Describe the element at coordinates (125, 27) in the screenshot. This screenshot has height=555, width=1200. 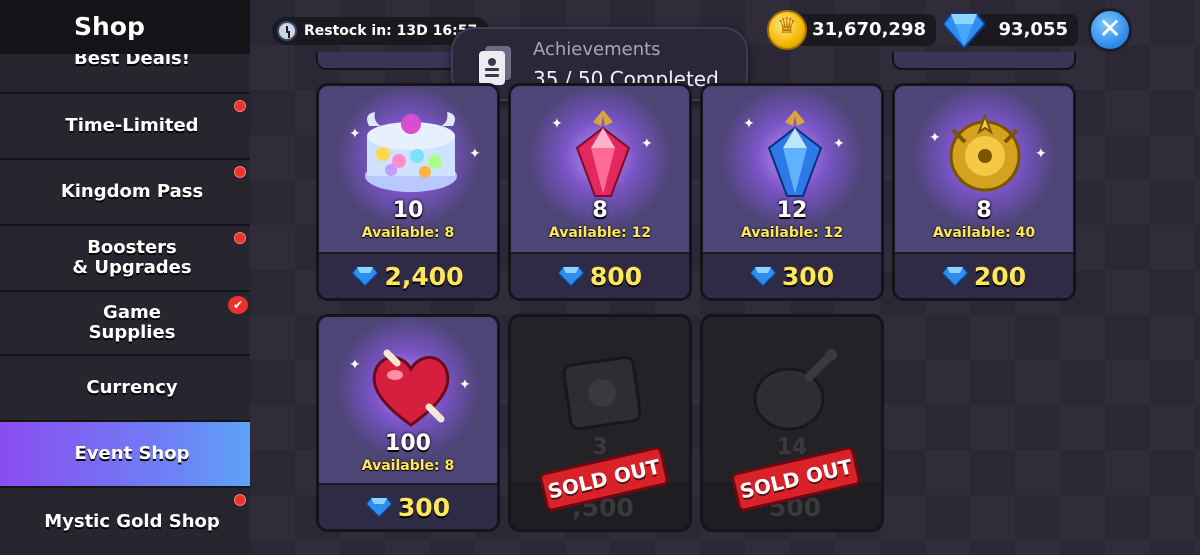
I see `shop-title: Shop` at that location.